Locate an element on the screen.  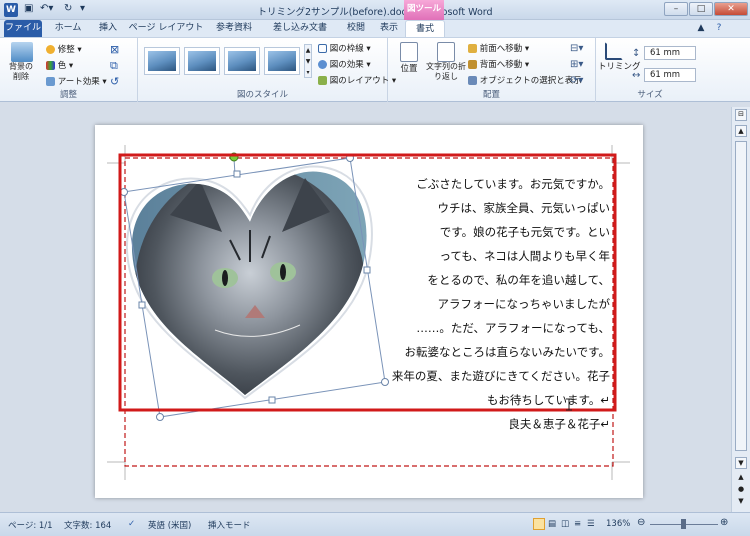
text-line: ……。ただ、アラフォーになっても、 is located at coordinates (513, 328).